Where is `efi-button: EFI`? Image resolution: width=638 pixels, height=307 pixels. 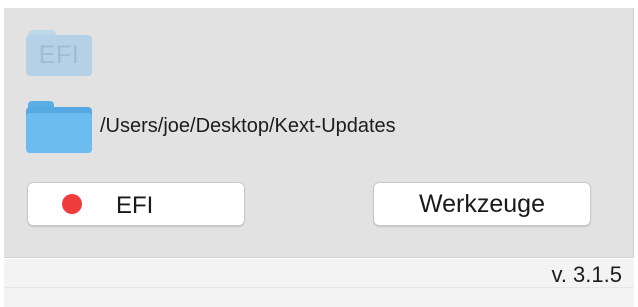 efi-button: EFI is located at coordinates (136, 204).